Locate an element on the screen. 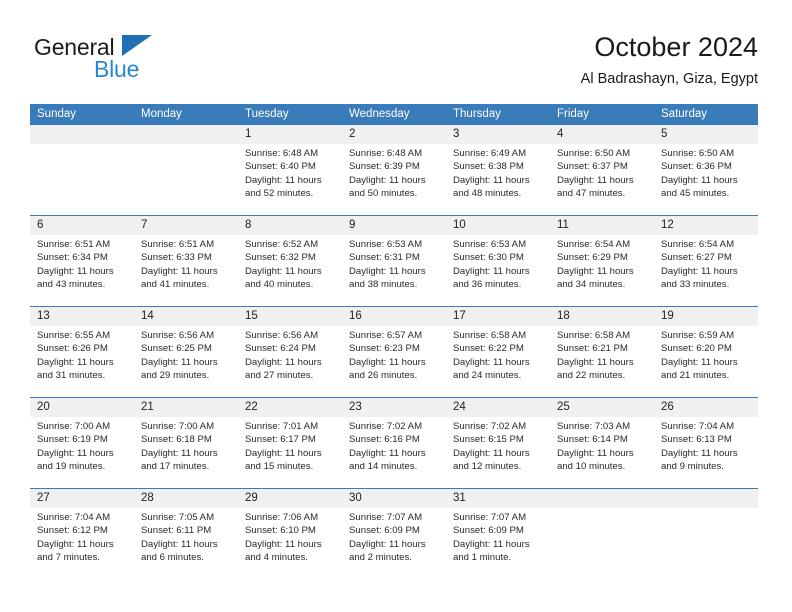 Image resolution: width=792 pixels, height=612 pixels. daylight-text: Daylight: 11 hours and 43 minutes. is located at coordinates (75, 278).